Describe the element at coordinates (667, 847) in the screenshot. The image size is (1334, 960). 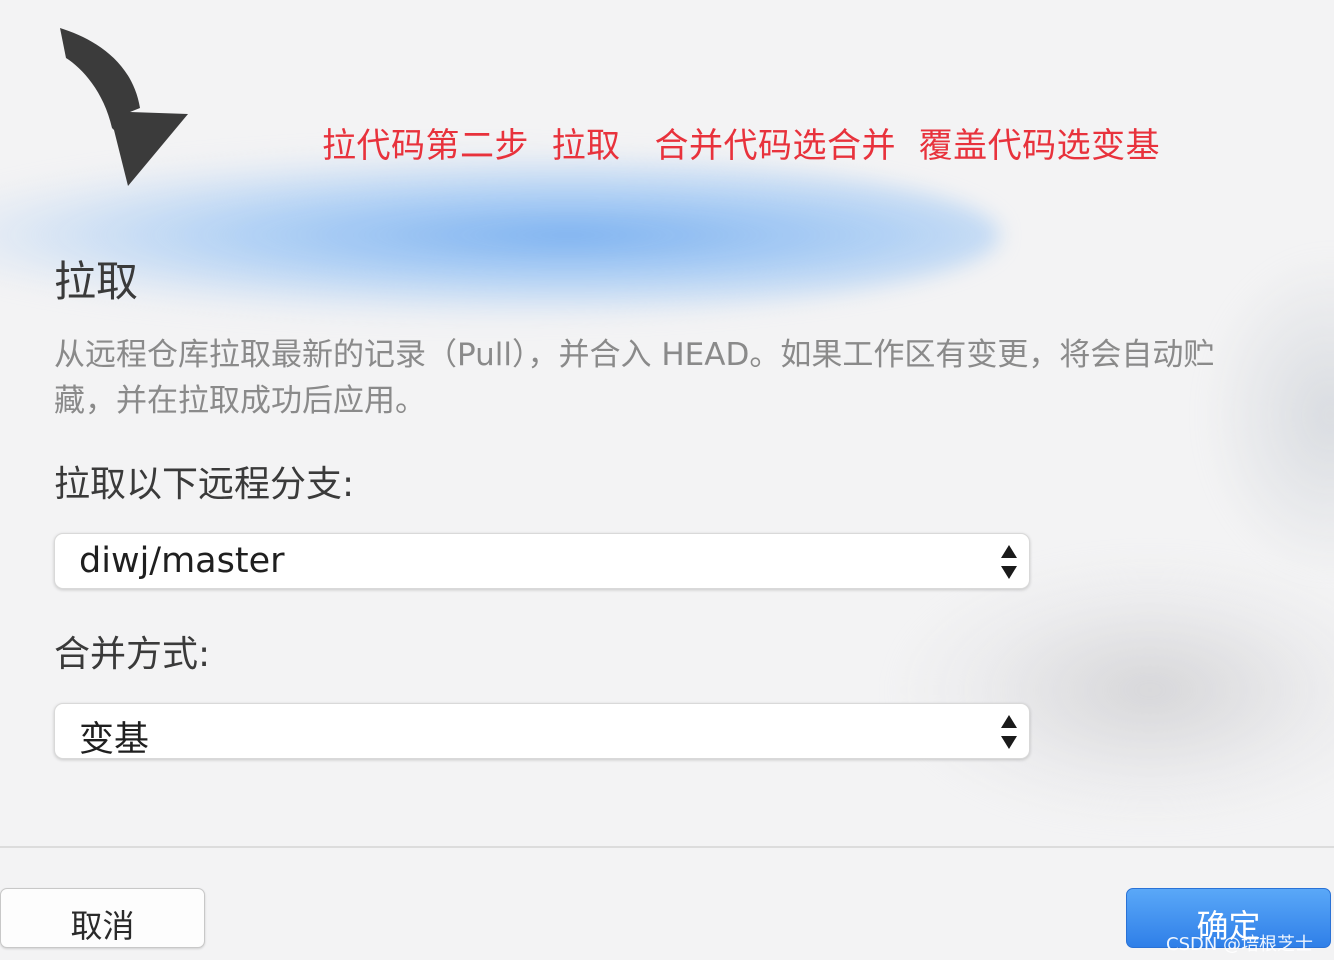
I see `footer-divider` at that location.